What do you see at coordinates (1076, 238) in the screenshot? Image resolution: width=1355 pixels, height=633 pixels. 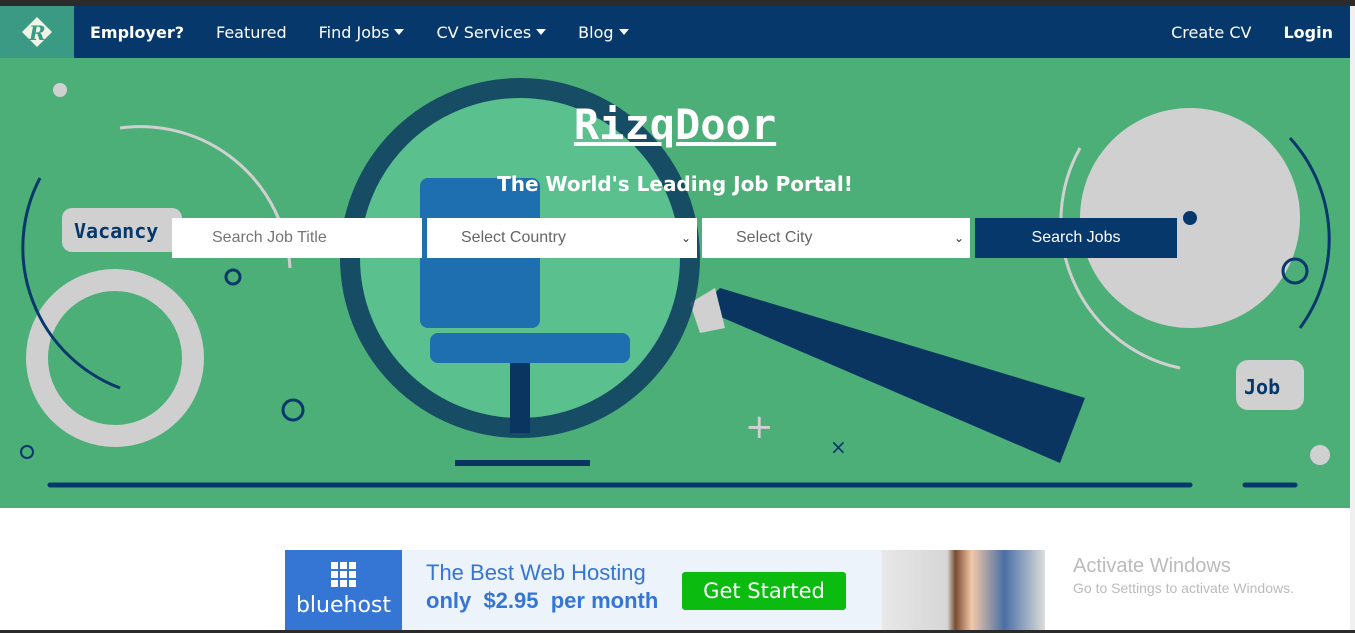 I see `search-jobs-button: Search Jobs` at bounding box center [1076, 238].